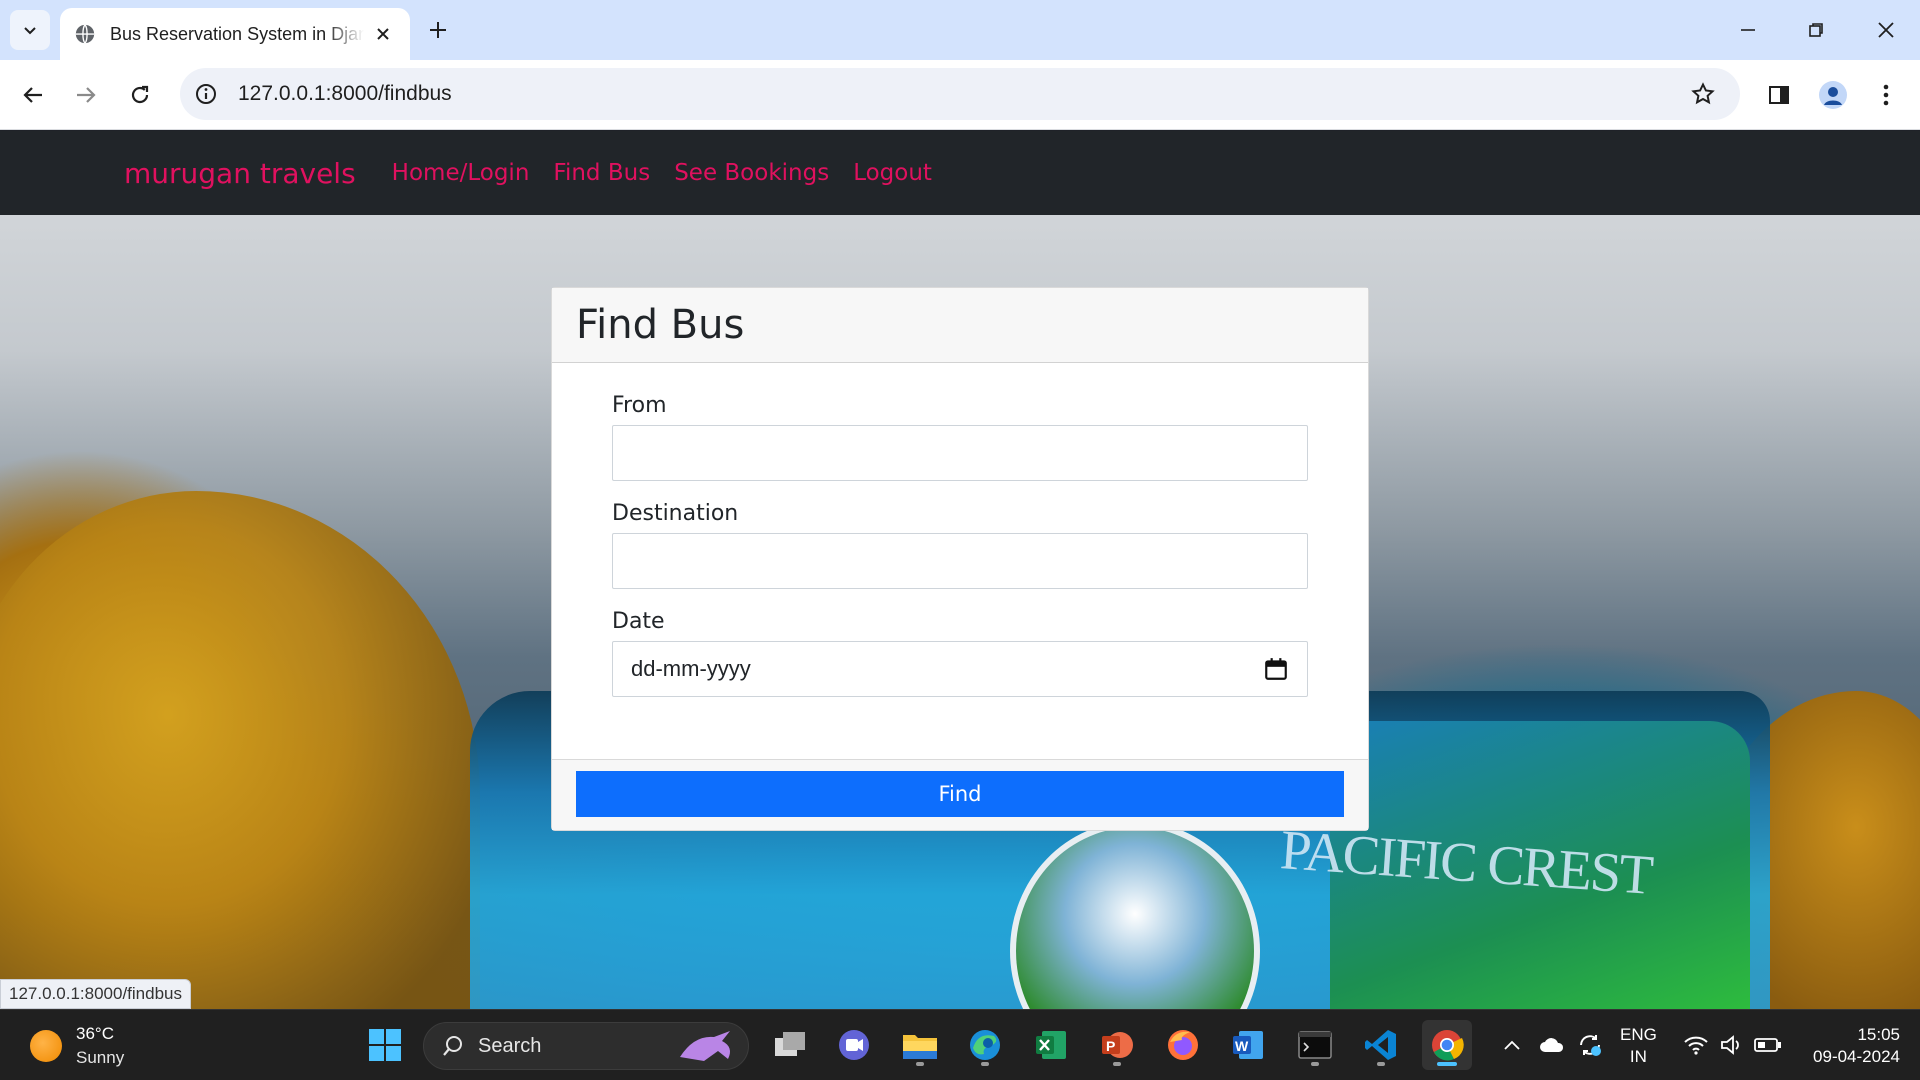 Image resolution: width=1920 pixels, height=1080 pixels. What do you see at coordinates (510, 1045) in the screenshot?
I see `taskbar-search-label: Search` at bounding box center [510, 1045].